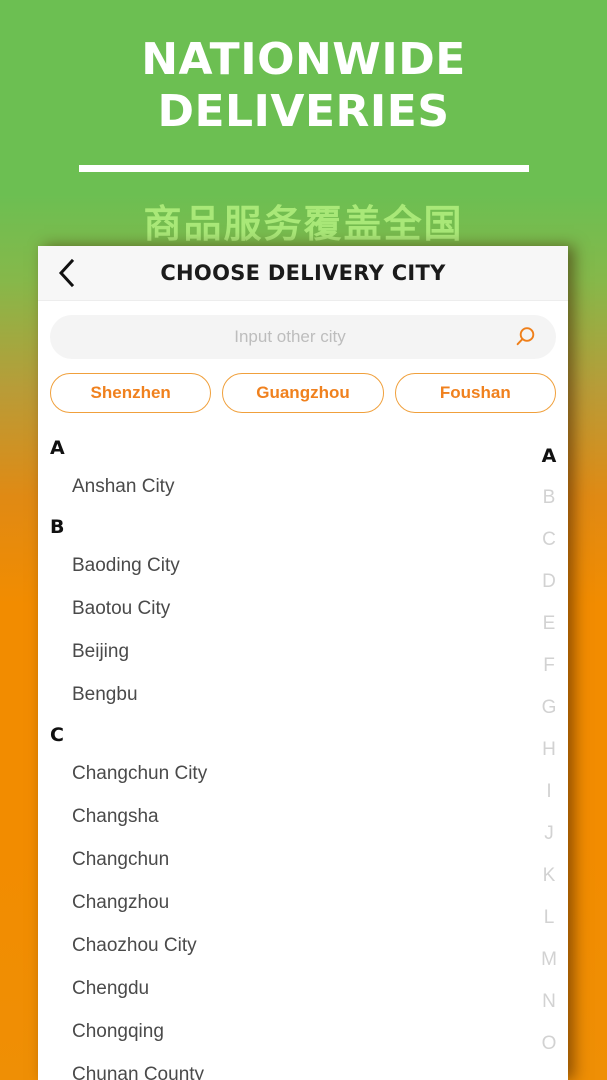 This screenshot has width=607, height=1080. I want to click on search-section, so click(303, 336).